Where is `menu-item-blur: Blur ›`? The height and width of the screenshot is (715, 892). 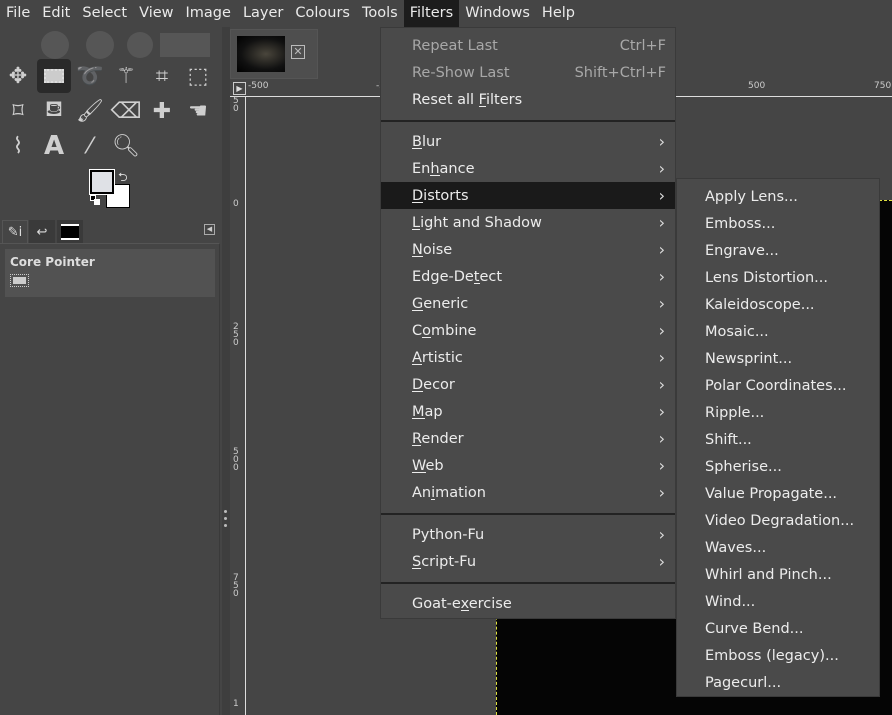
menu-item-blur: Blur › is located at coordinates (528, 141).